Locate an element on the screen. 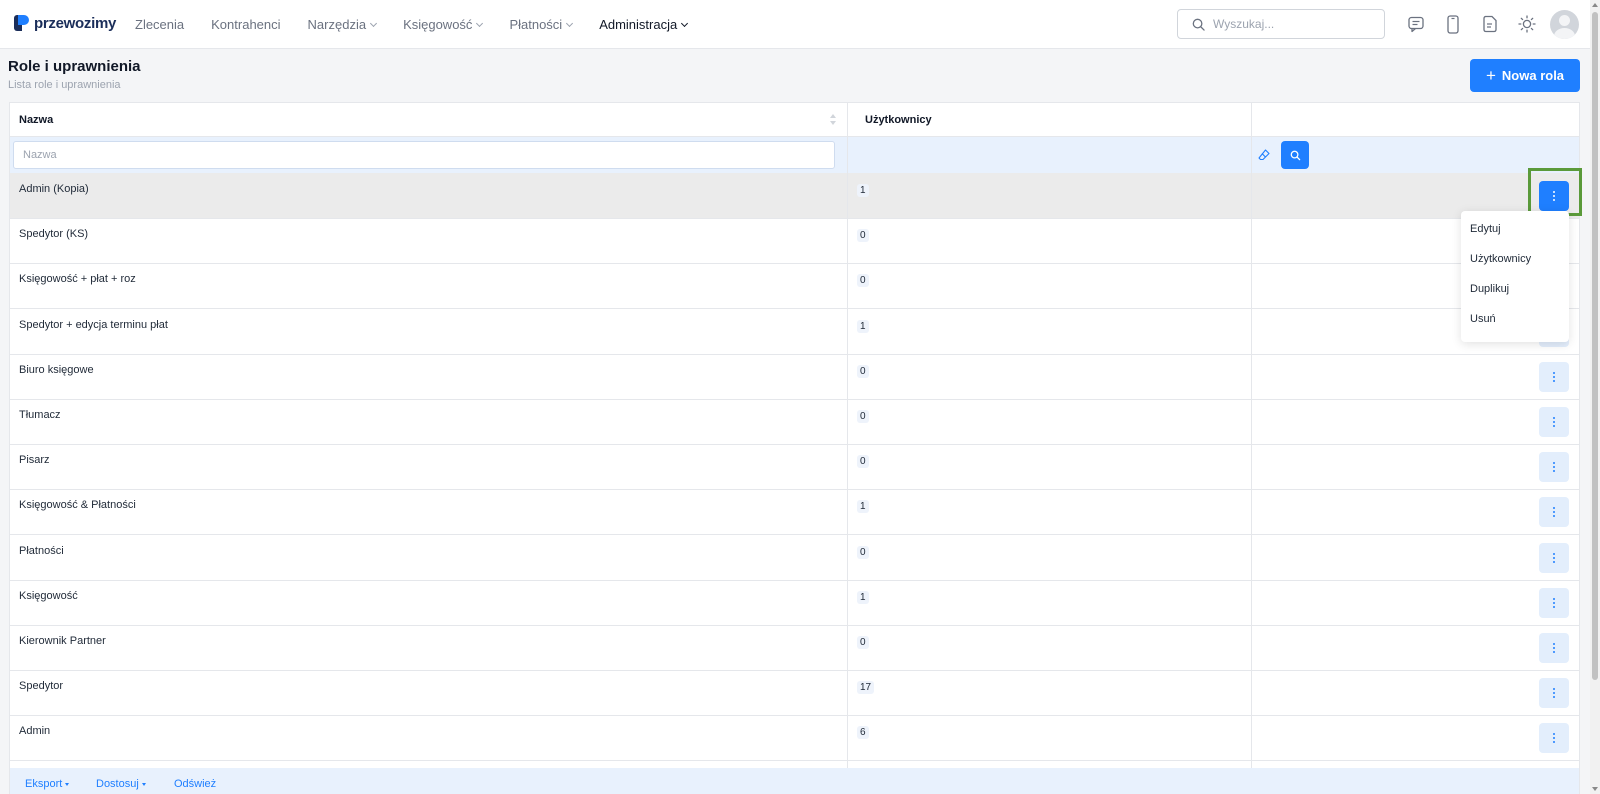  nav-label: Księgowość is located at coordinates (438, 24).